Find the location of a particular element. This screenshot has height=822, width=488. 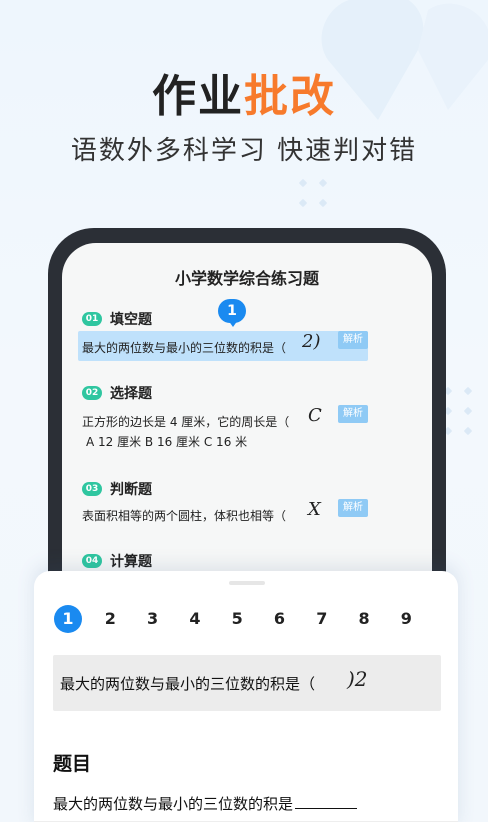

handwritten-answer: 2) is located at coordinates (311, 341).